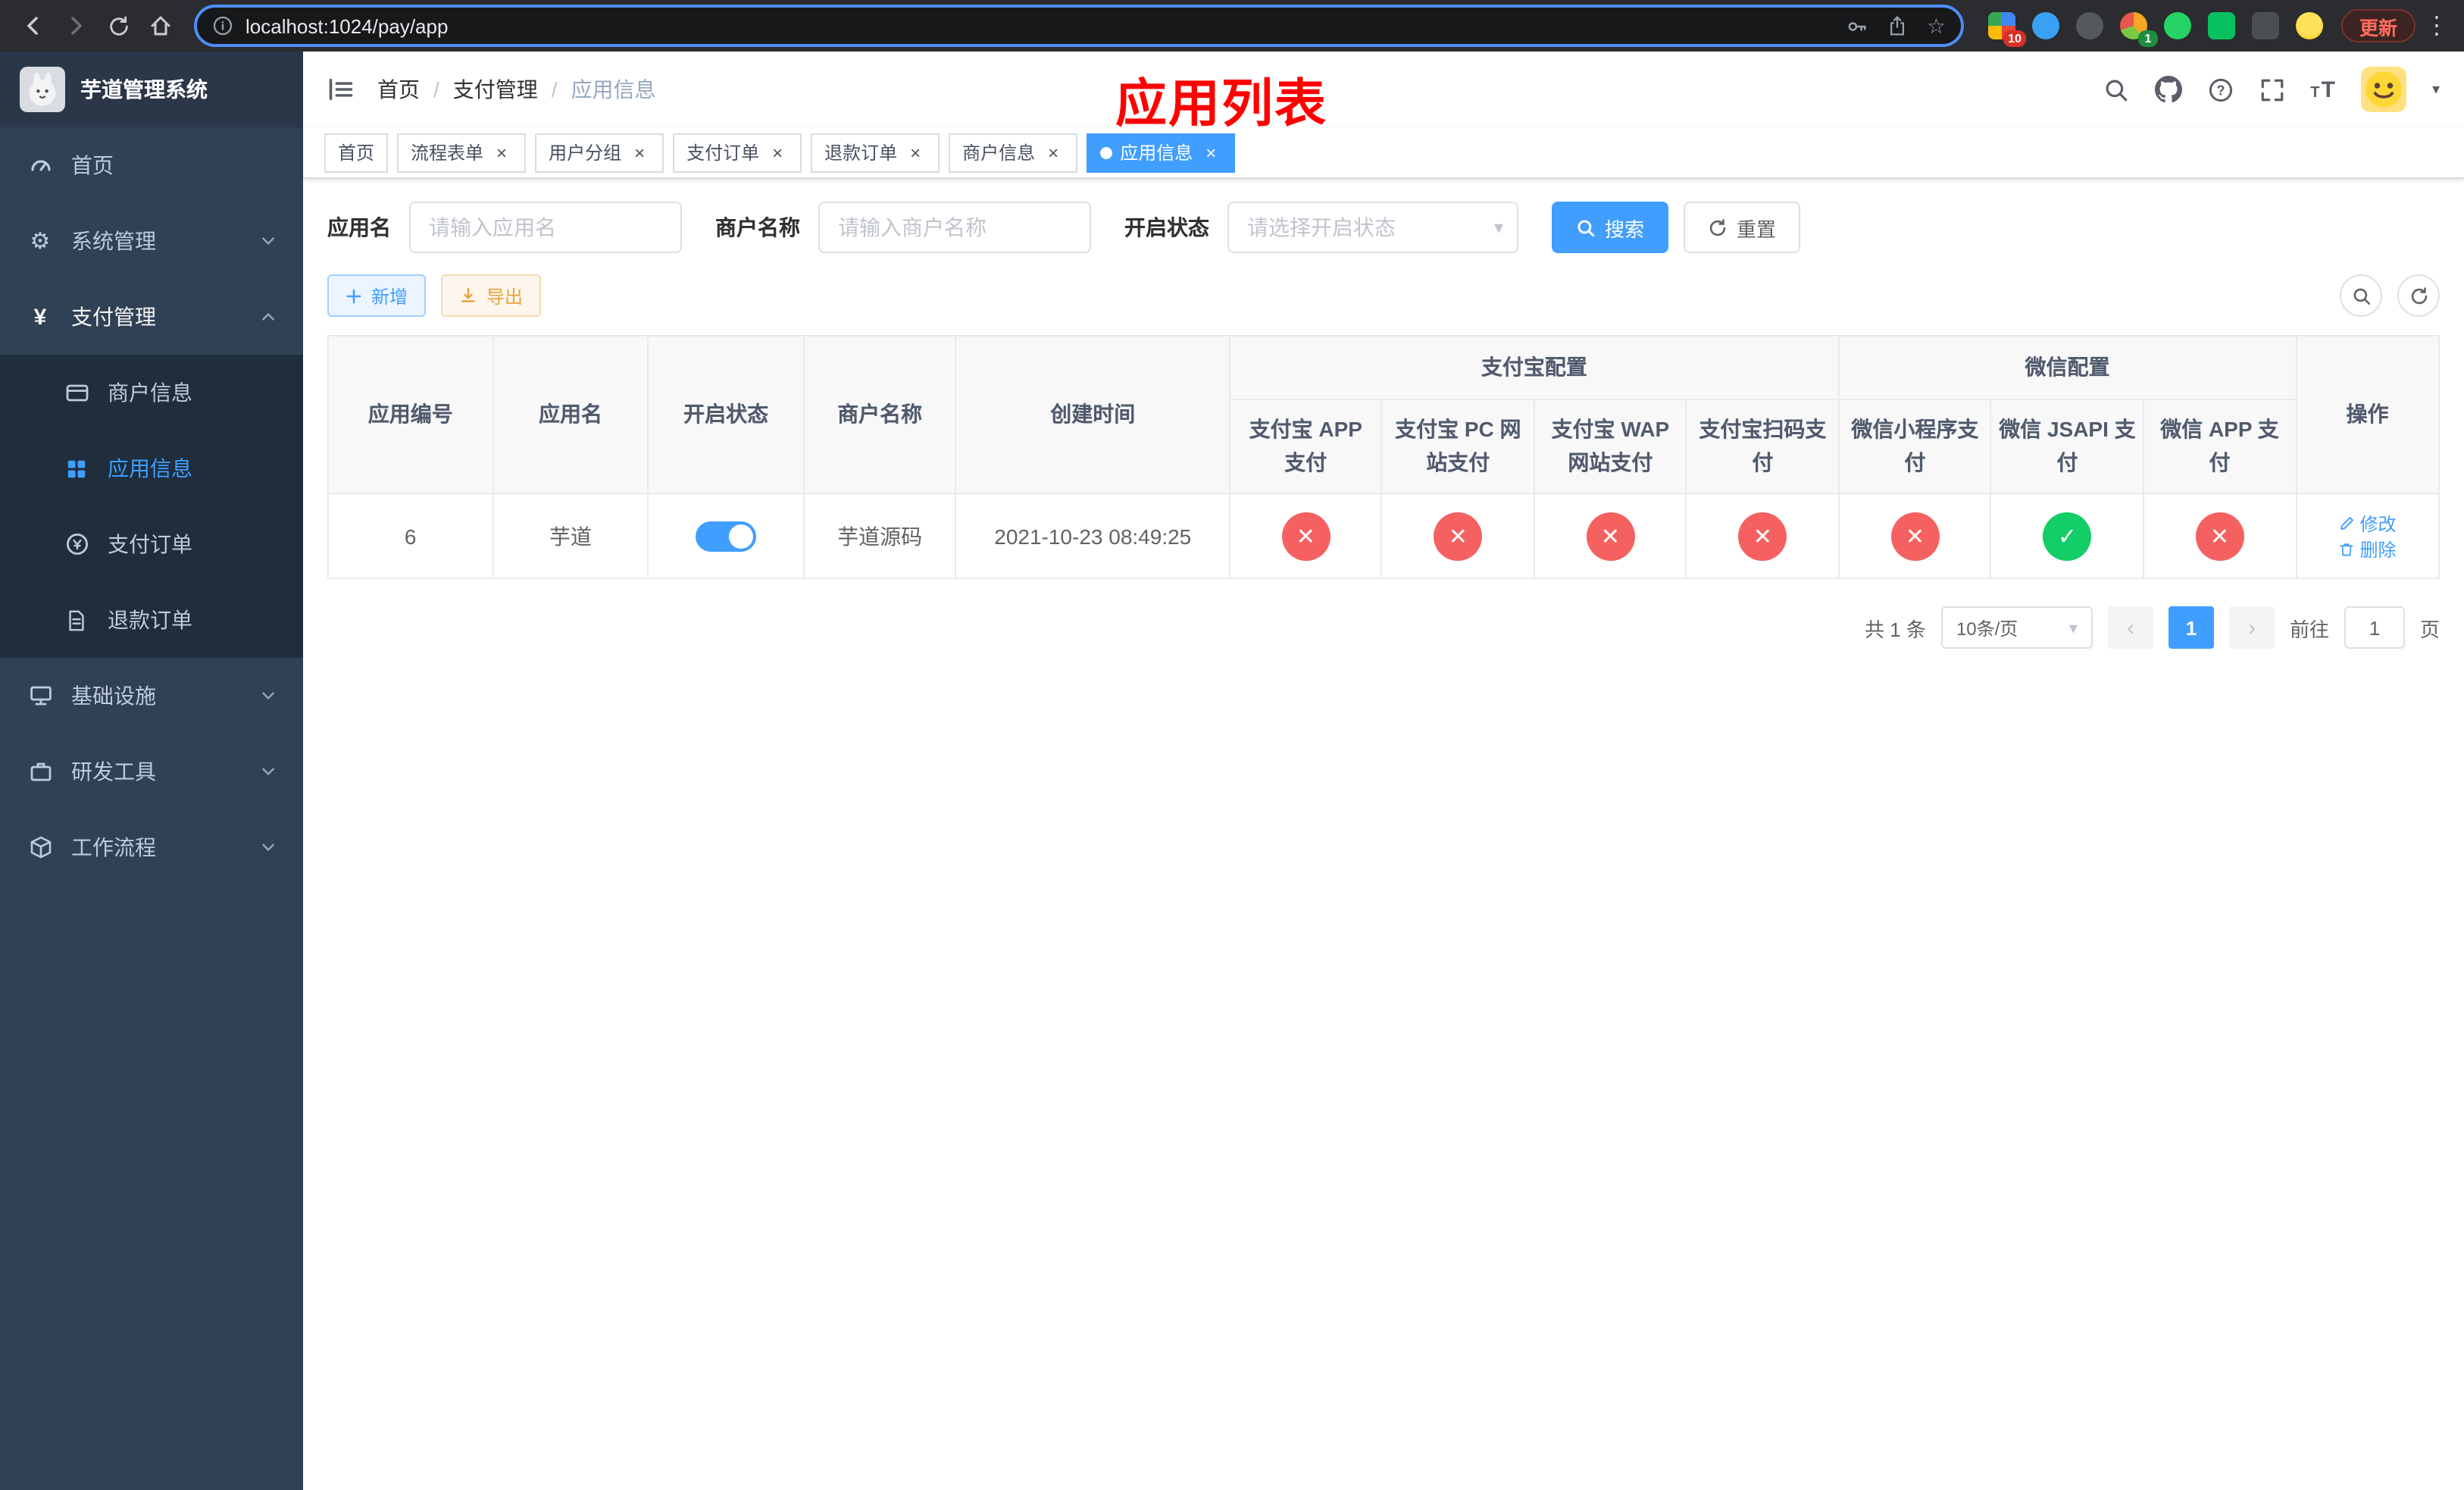 The height and width of the screenshot is (1490, 2464). What do you see at coordinates (151, 847) in the screenshot?
I see `sidebar-item-workflow: 工作流程` at bounding box center [151, 847].